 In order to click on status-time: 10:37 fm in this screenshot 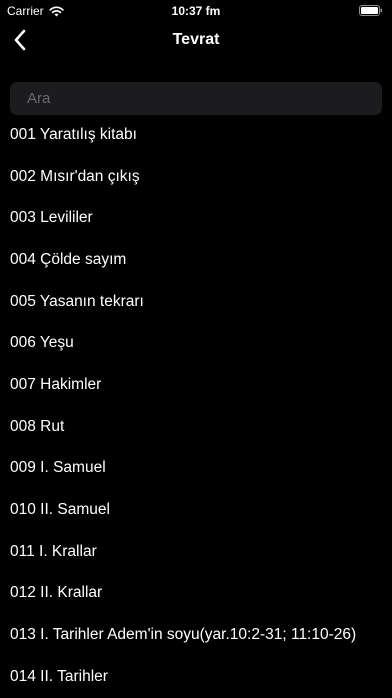, I will do `click(196, 11)`.